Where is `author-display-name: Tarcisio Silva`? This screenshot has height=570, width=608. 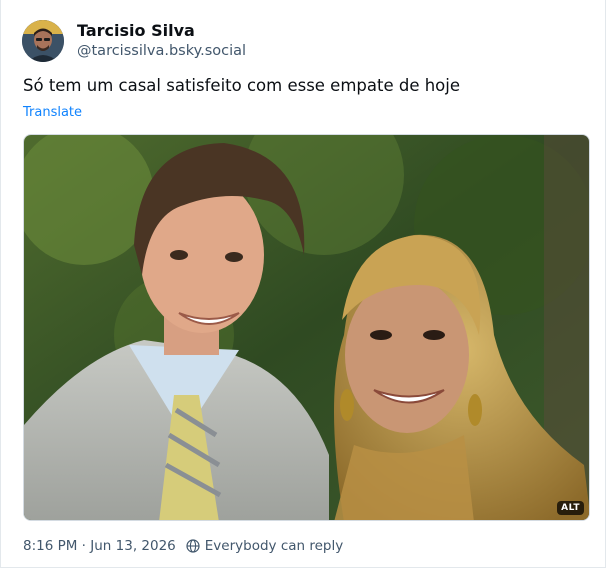
author-display-name: Tarcisio Silva is located at coordinates (161, 31).